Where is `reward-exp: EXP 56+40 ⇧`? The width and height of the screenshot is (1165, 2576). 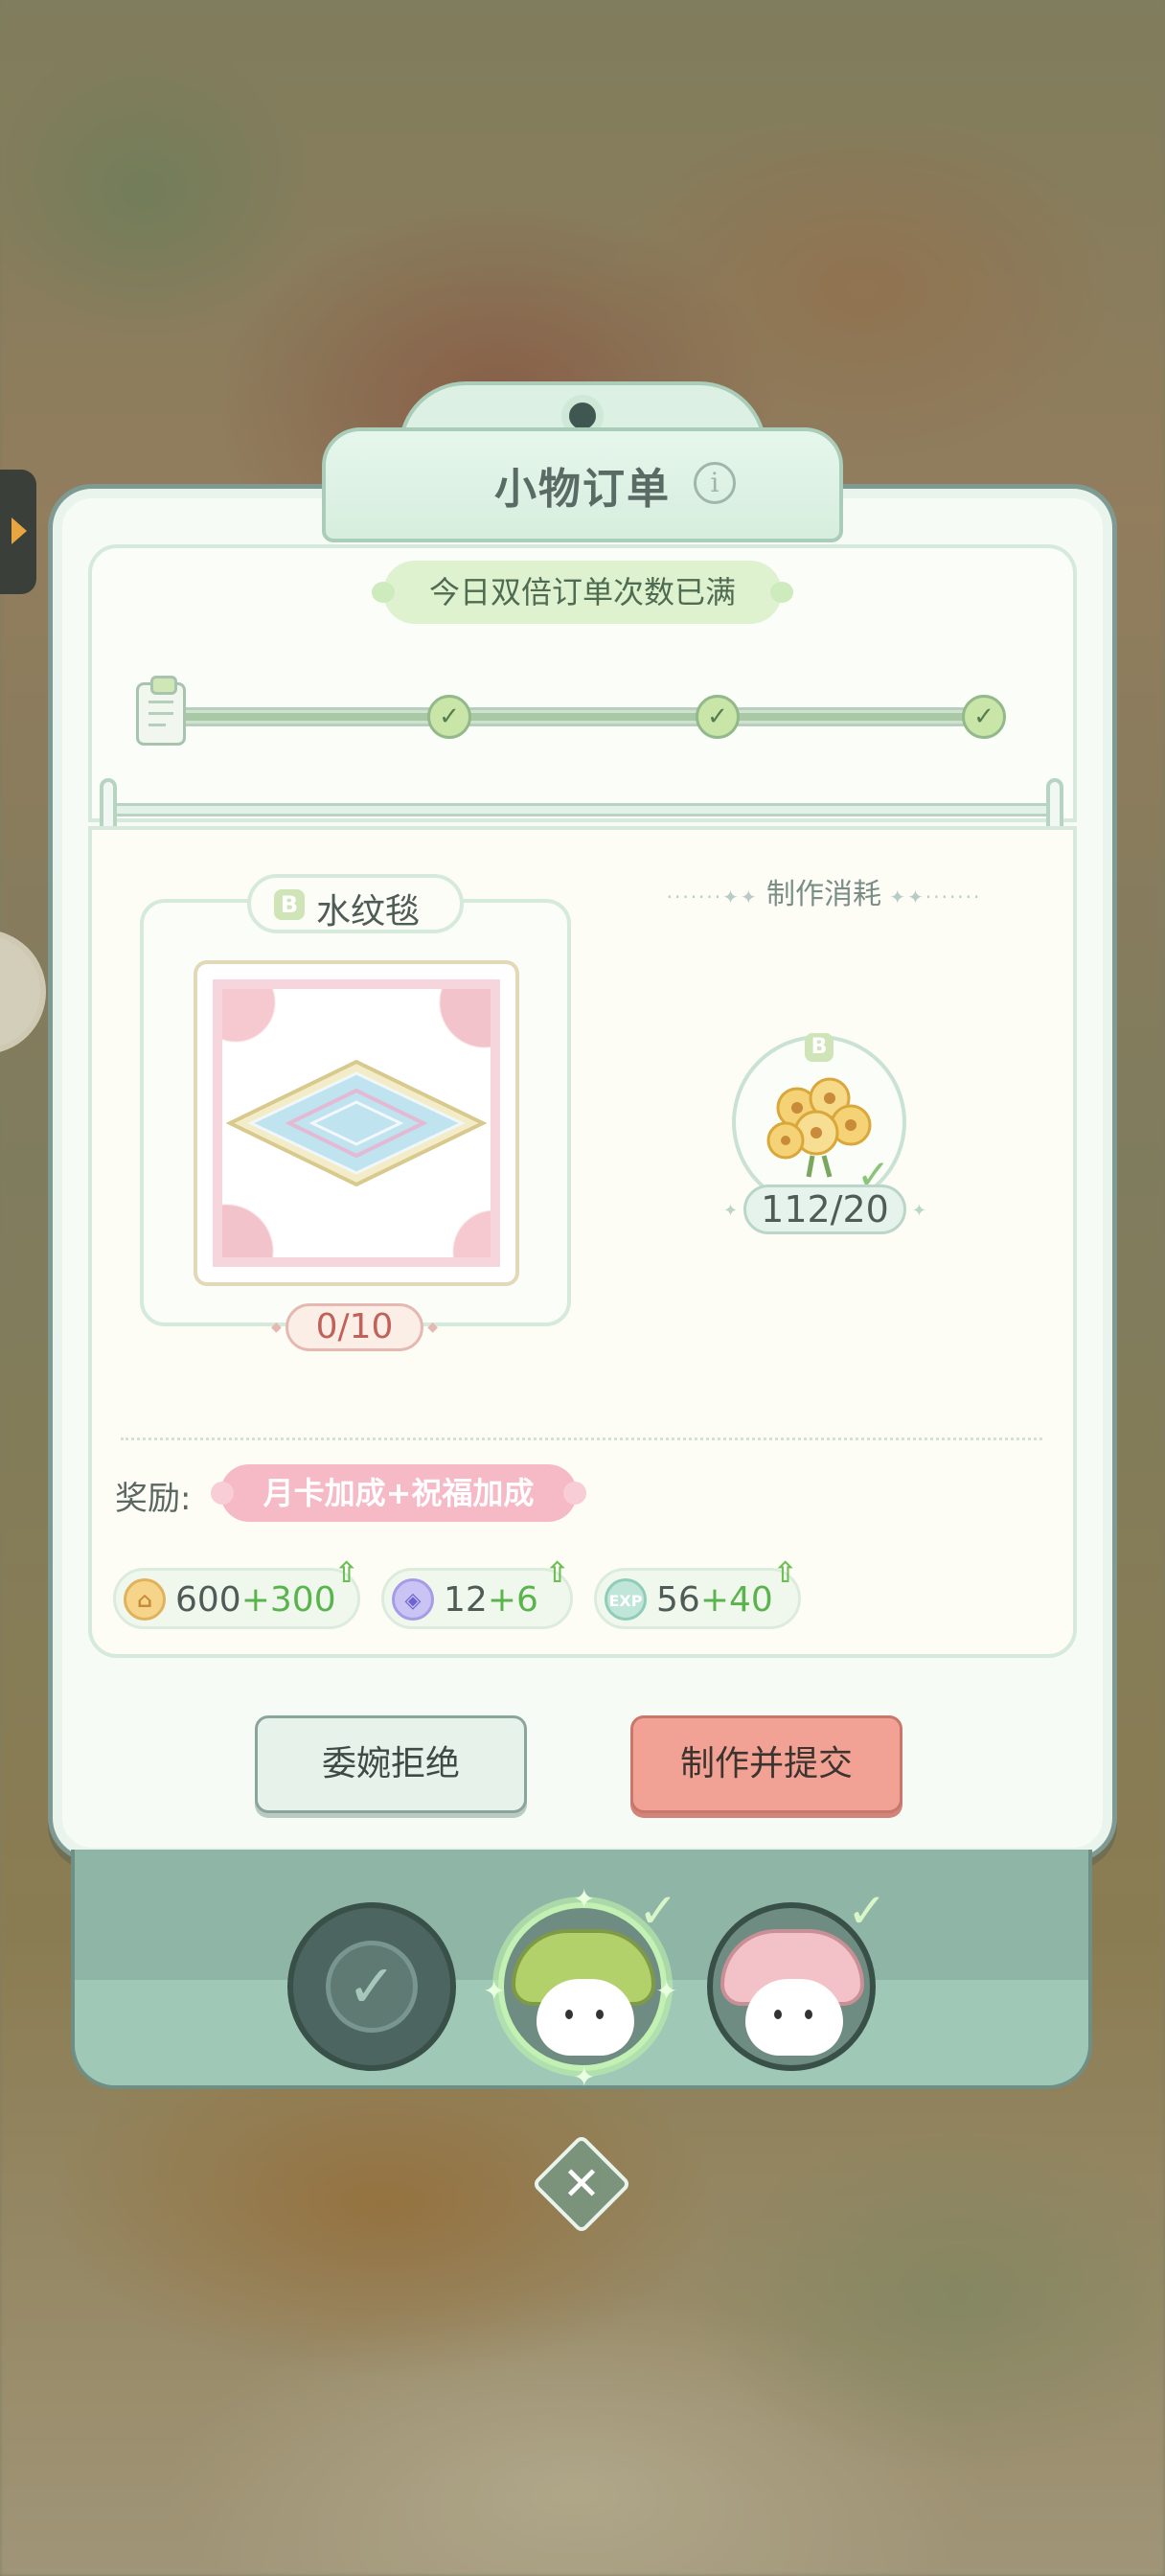 reward-exp: EXP 56+40 ⇧ is located at coordinates (698, 1594).